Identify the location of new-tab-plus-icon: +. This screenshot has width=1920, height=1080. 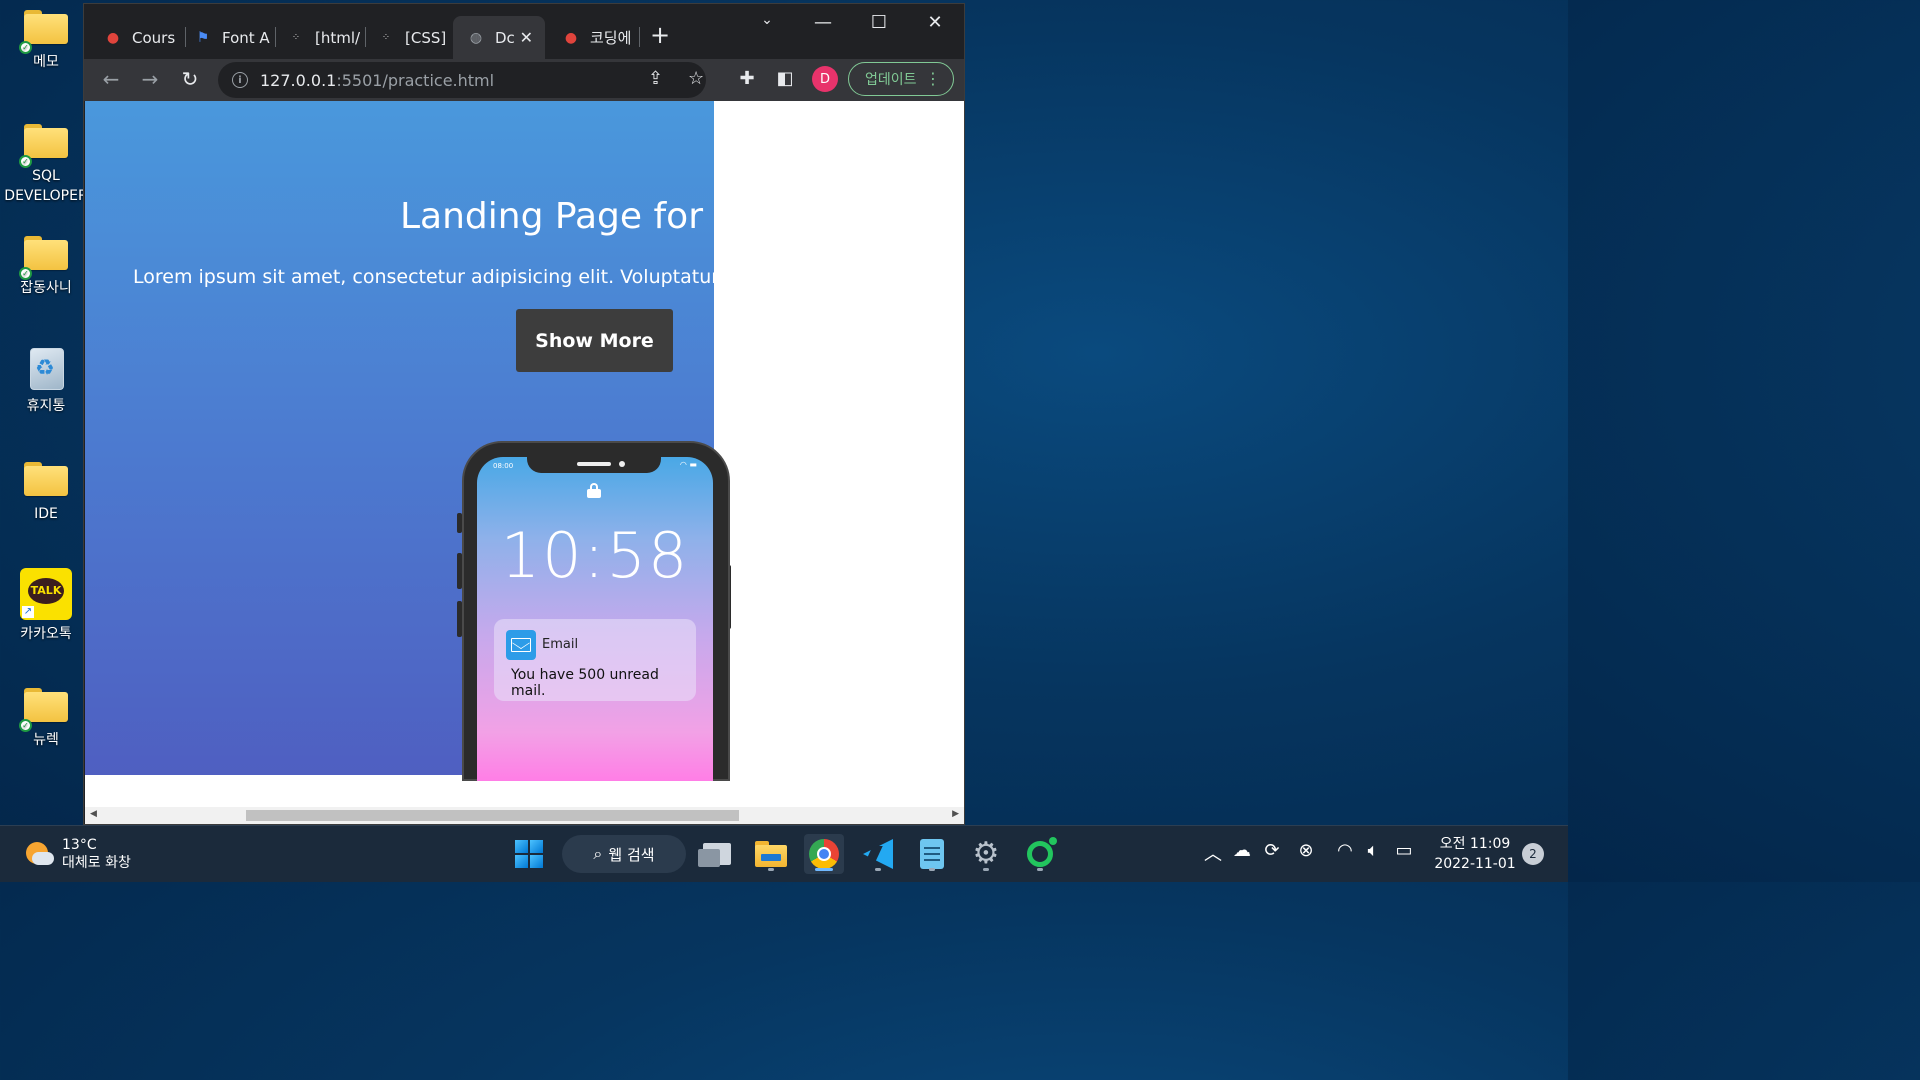
(660, 35).